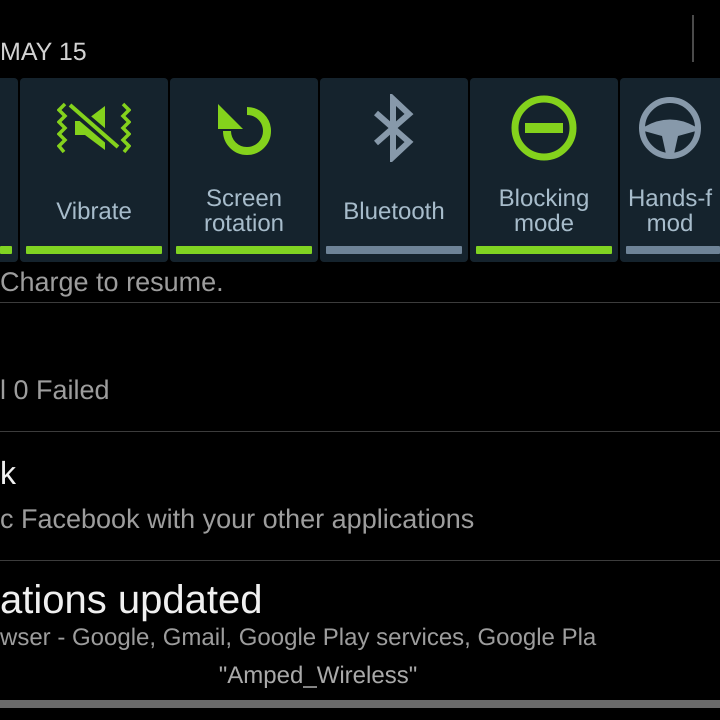 The height and width of the screenshot is (720, 720). I want to click on quick-setting-toggle: Hands-f mod, so click(670, 170).